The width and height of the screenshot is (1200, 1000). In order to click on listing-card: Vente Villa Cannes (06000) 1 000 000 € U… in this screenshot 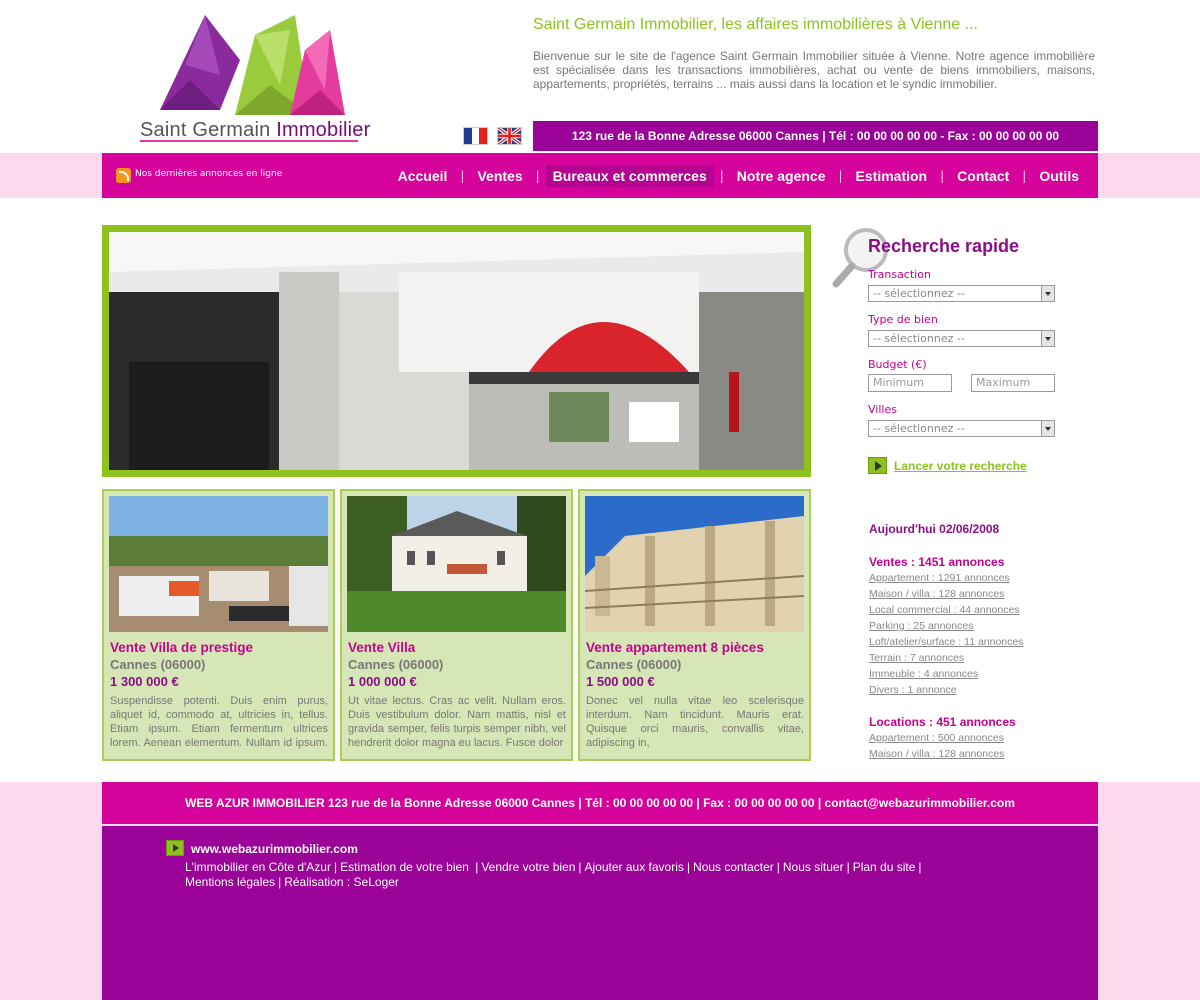, I will do `click(456, 625)`.